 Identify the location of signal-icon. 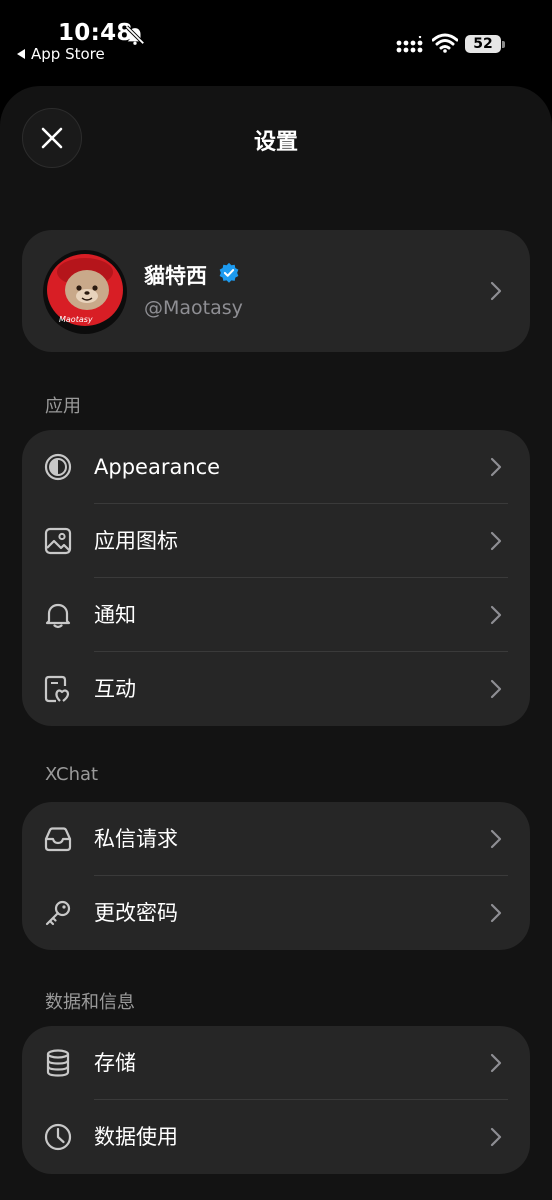
(409, 44).